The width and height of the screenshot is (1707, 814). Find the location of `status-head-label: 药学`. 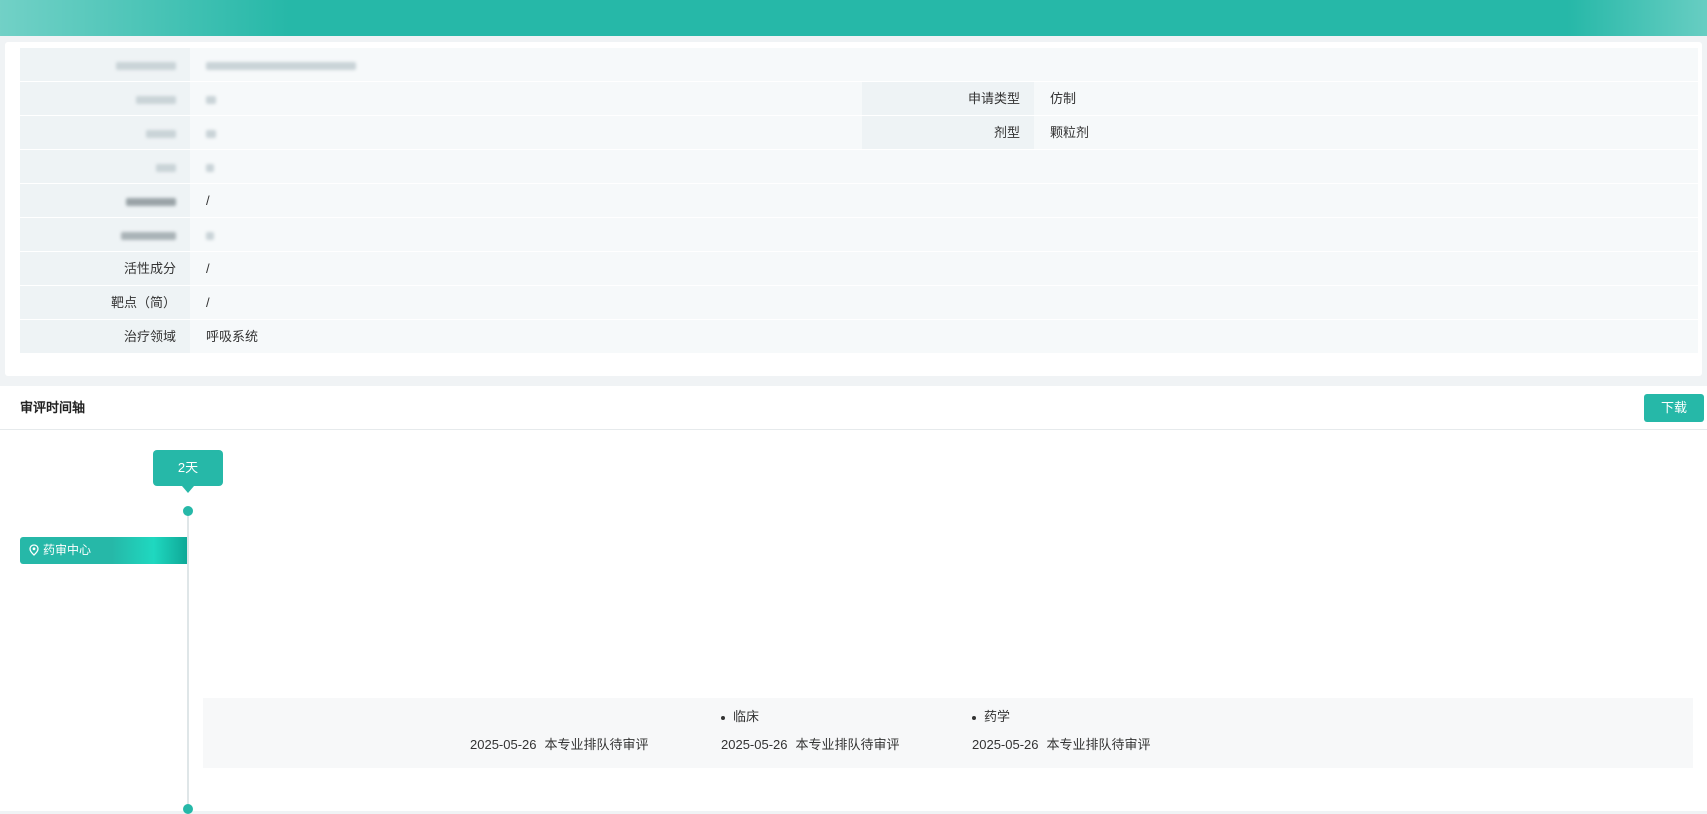

status-head-label: 药学 is located at coordinates (997, 716).